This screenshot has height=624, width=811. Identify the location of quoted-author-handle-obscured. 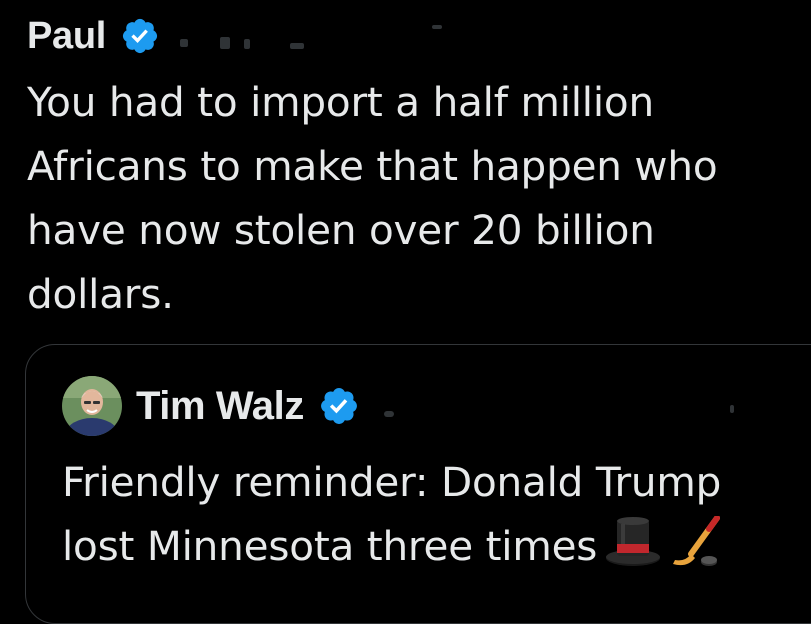
(556, 406).